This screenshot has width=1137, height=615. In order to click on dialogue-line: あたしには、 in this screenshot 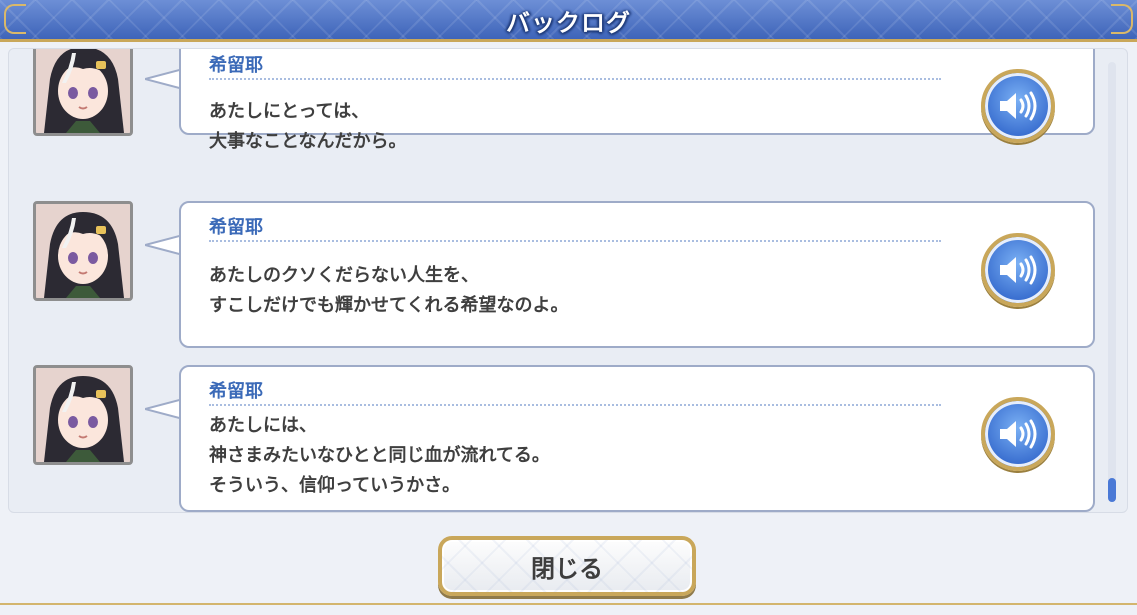, I will do `click(263, 425)`.